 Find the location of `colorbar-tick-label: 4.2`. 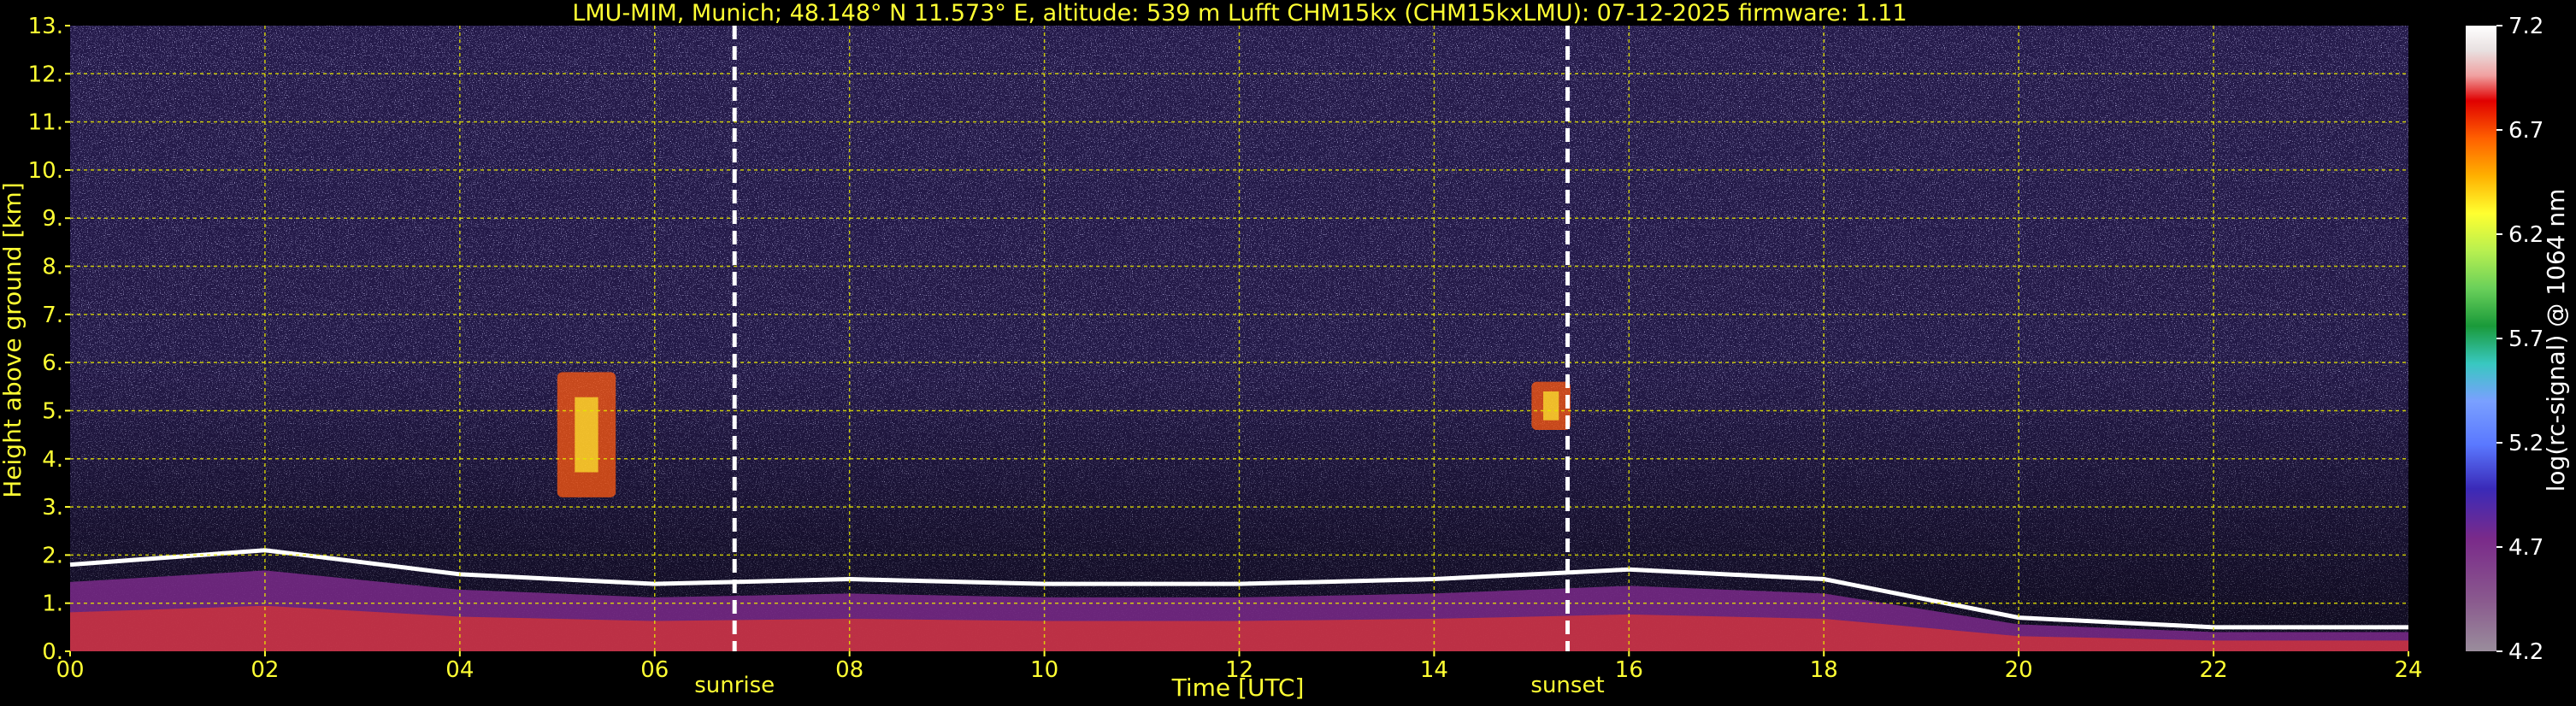

colorbar-tick-label: 4.2 is located at coordinates (2526, 652).